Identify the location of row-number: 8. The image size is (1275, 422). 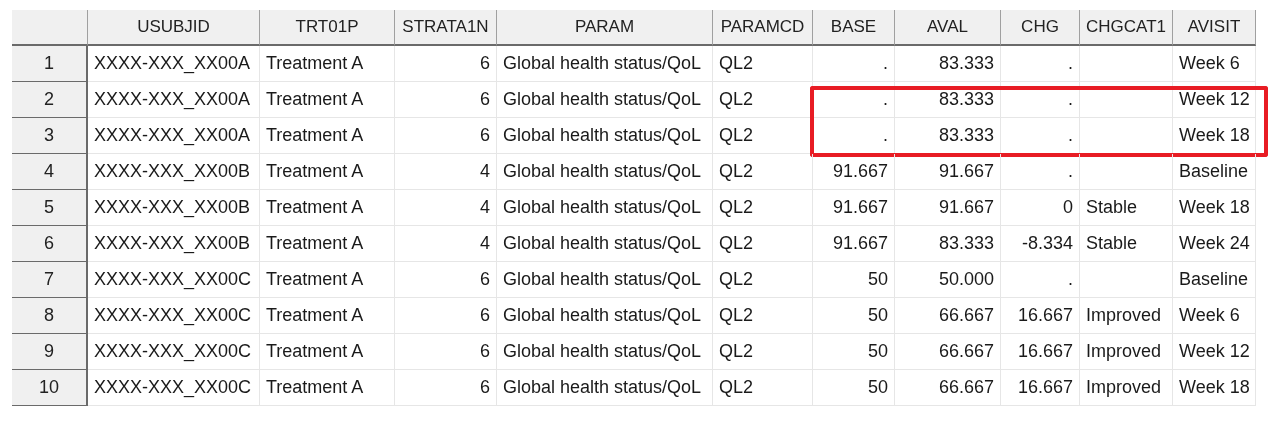
(50, 316).